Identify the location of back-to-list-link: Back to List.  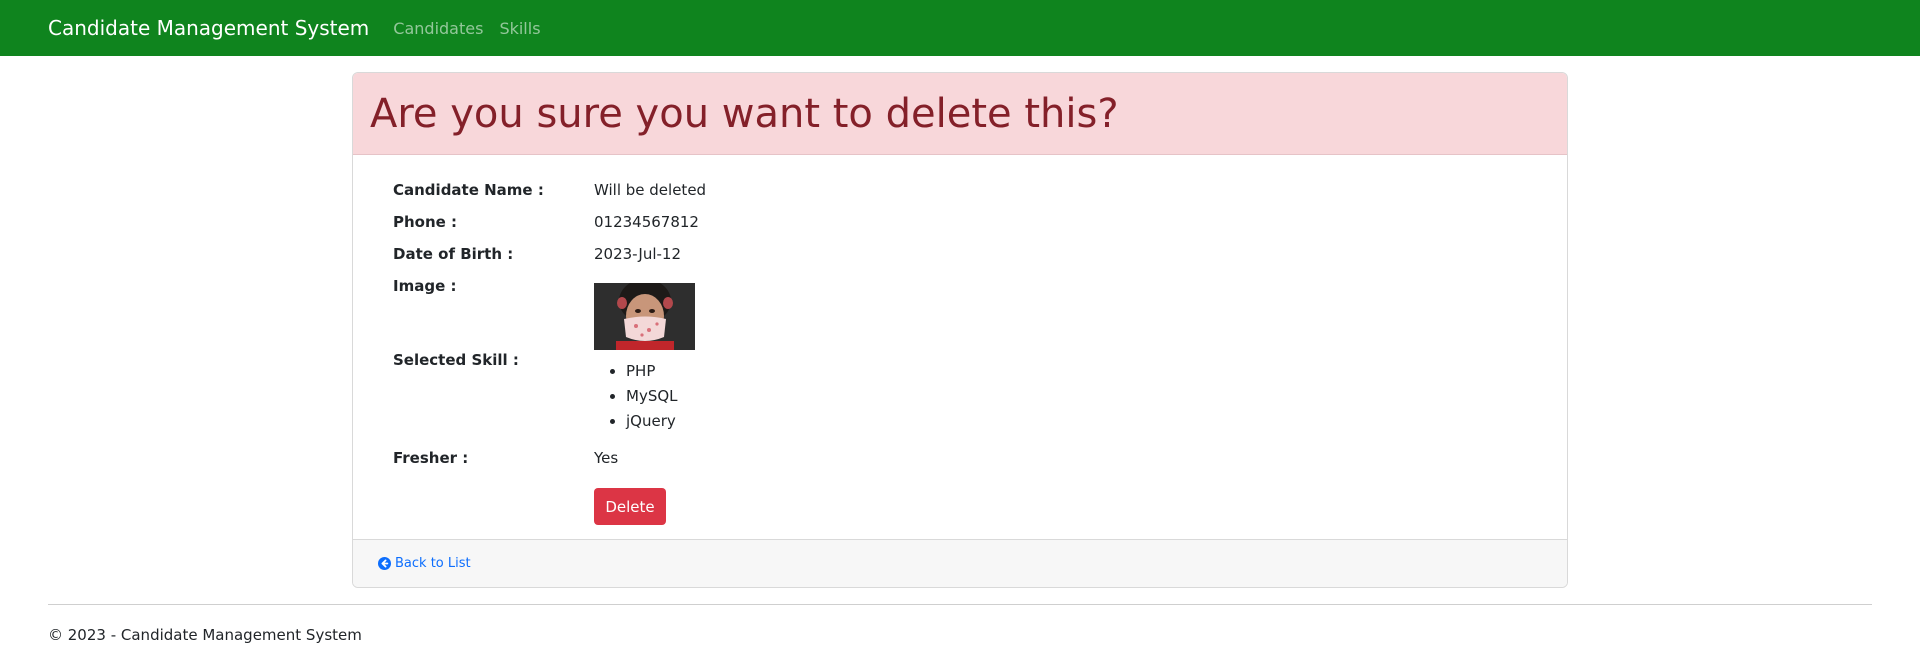
(424, 563).